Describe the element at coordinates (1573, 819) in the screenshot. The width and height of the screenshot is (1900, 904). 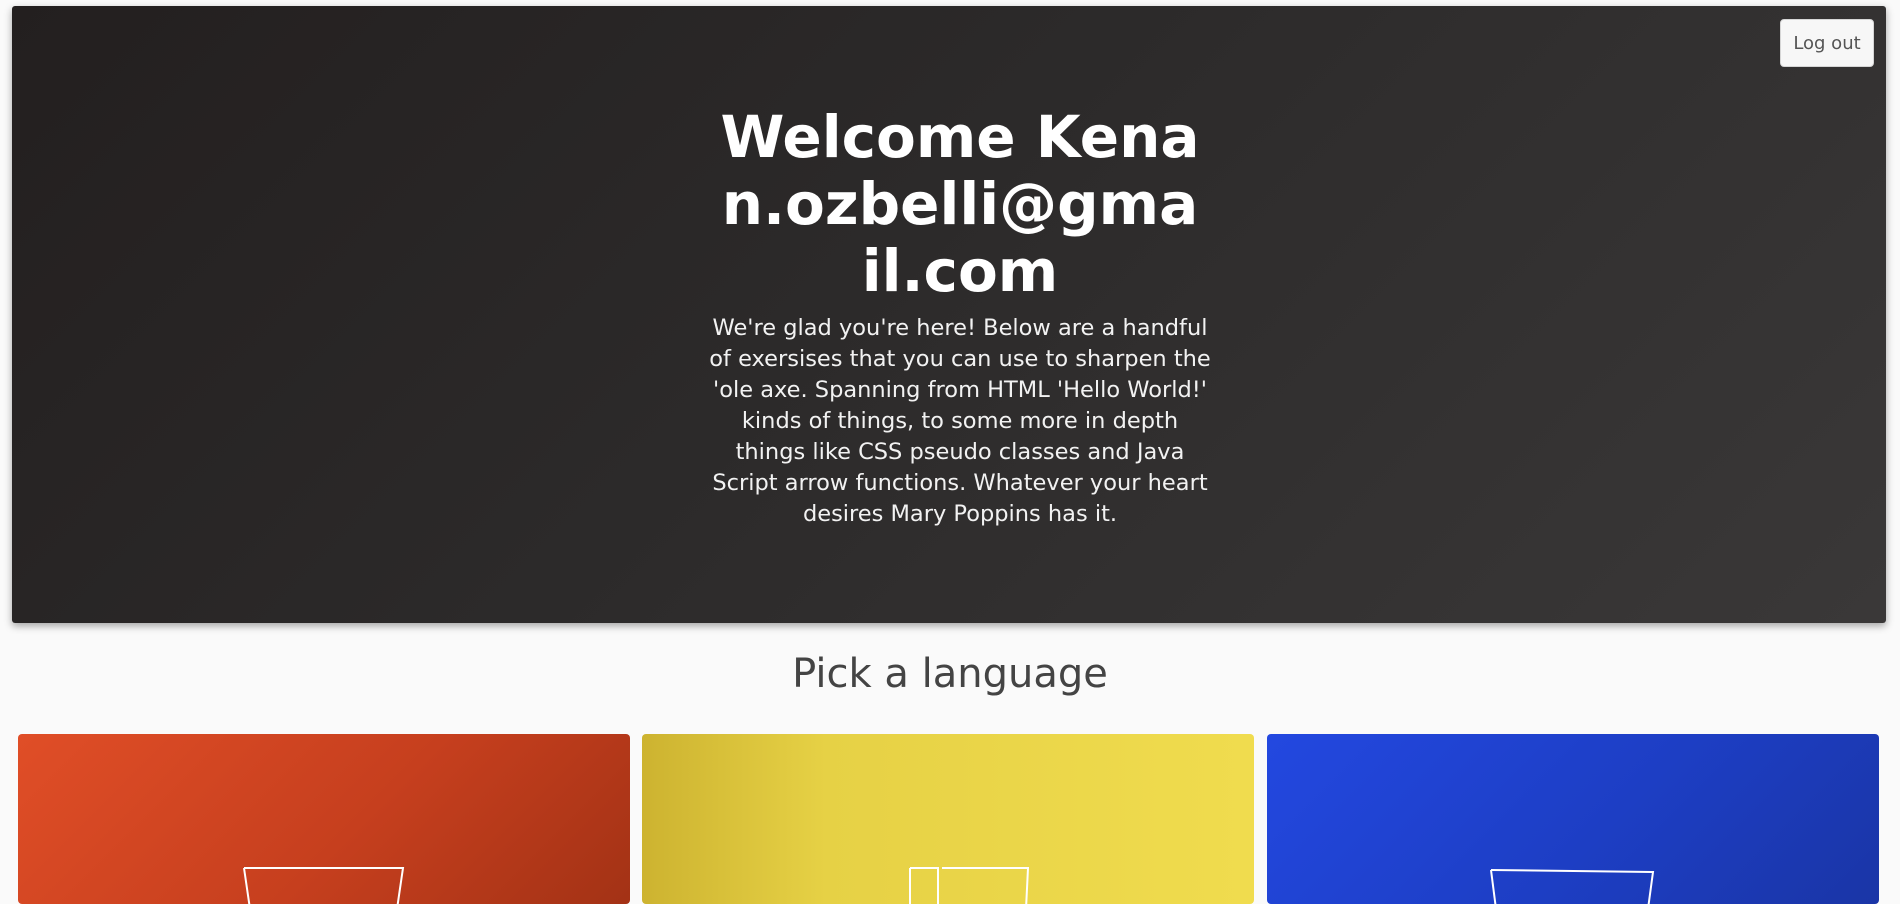
I see `css-language-card` at that location.